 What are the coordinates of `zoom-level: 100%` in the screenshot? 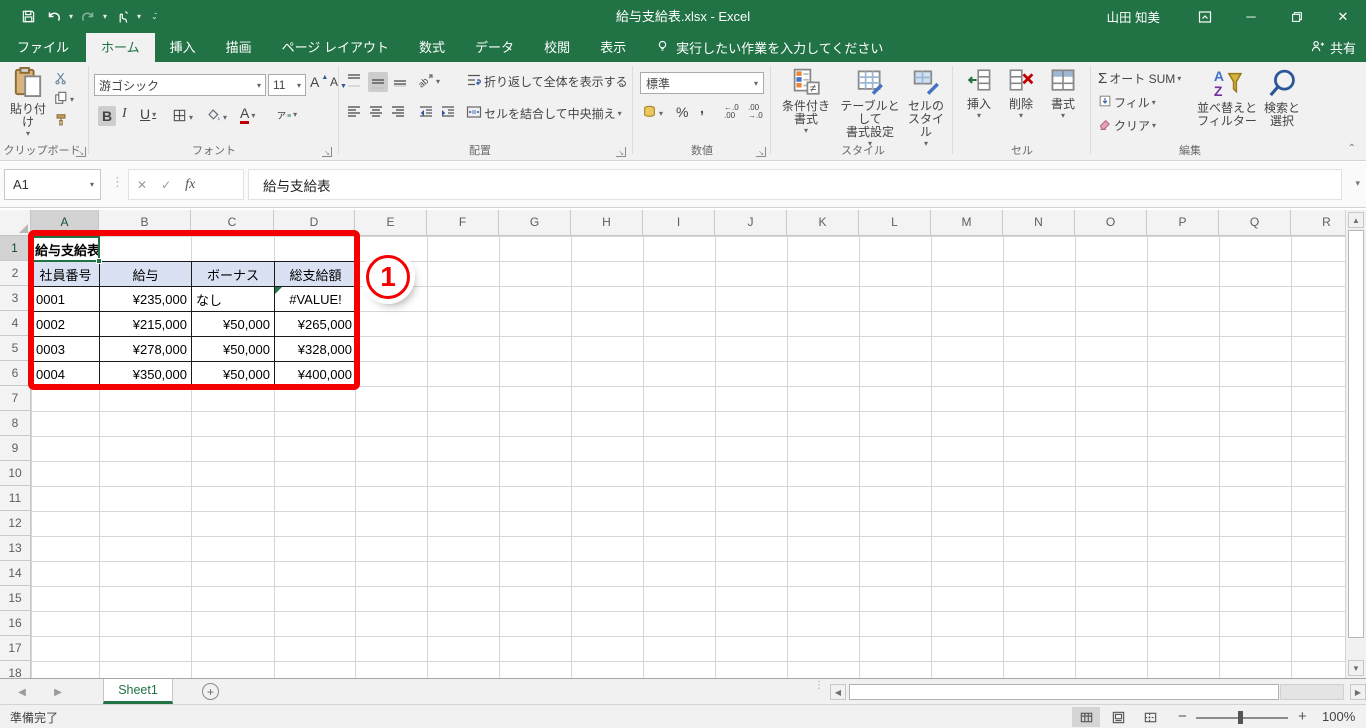 It's located at (1338, 716).